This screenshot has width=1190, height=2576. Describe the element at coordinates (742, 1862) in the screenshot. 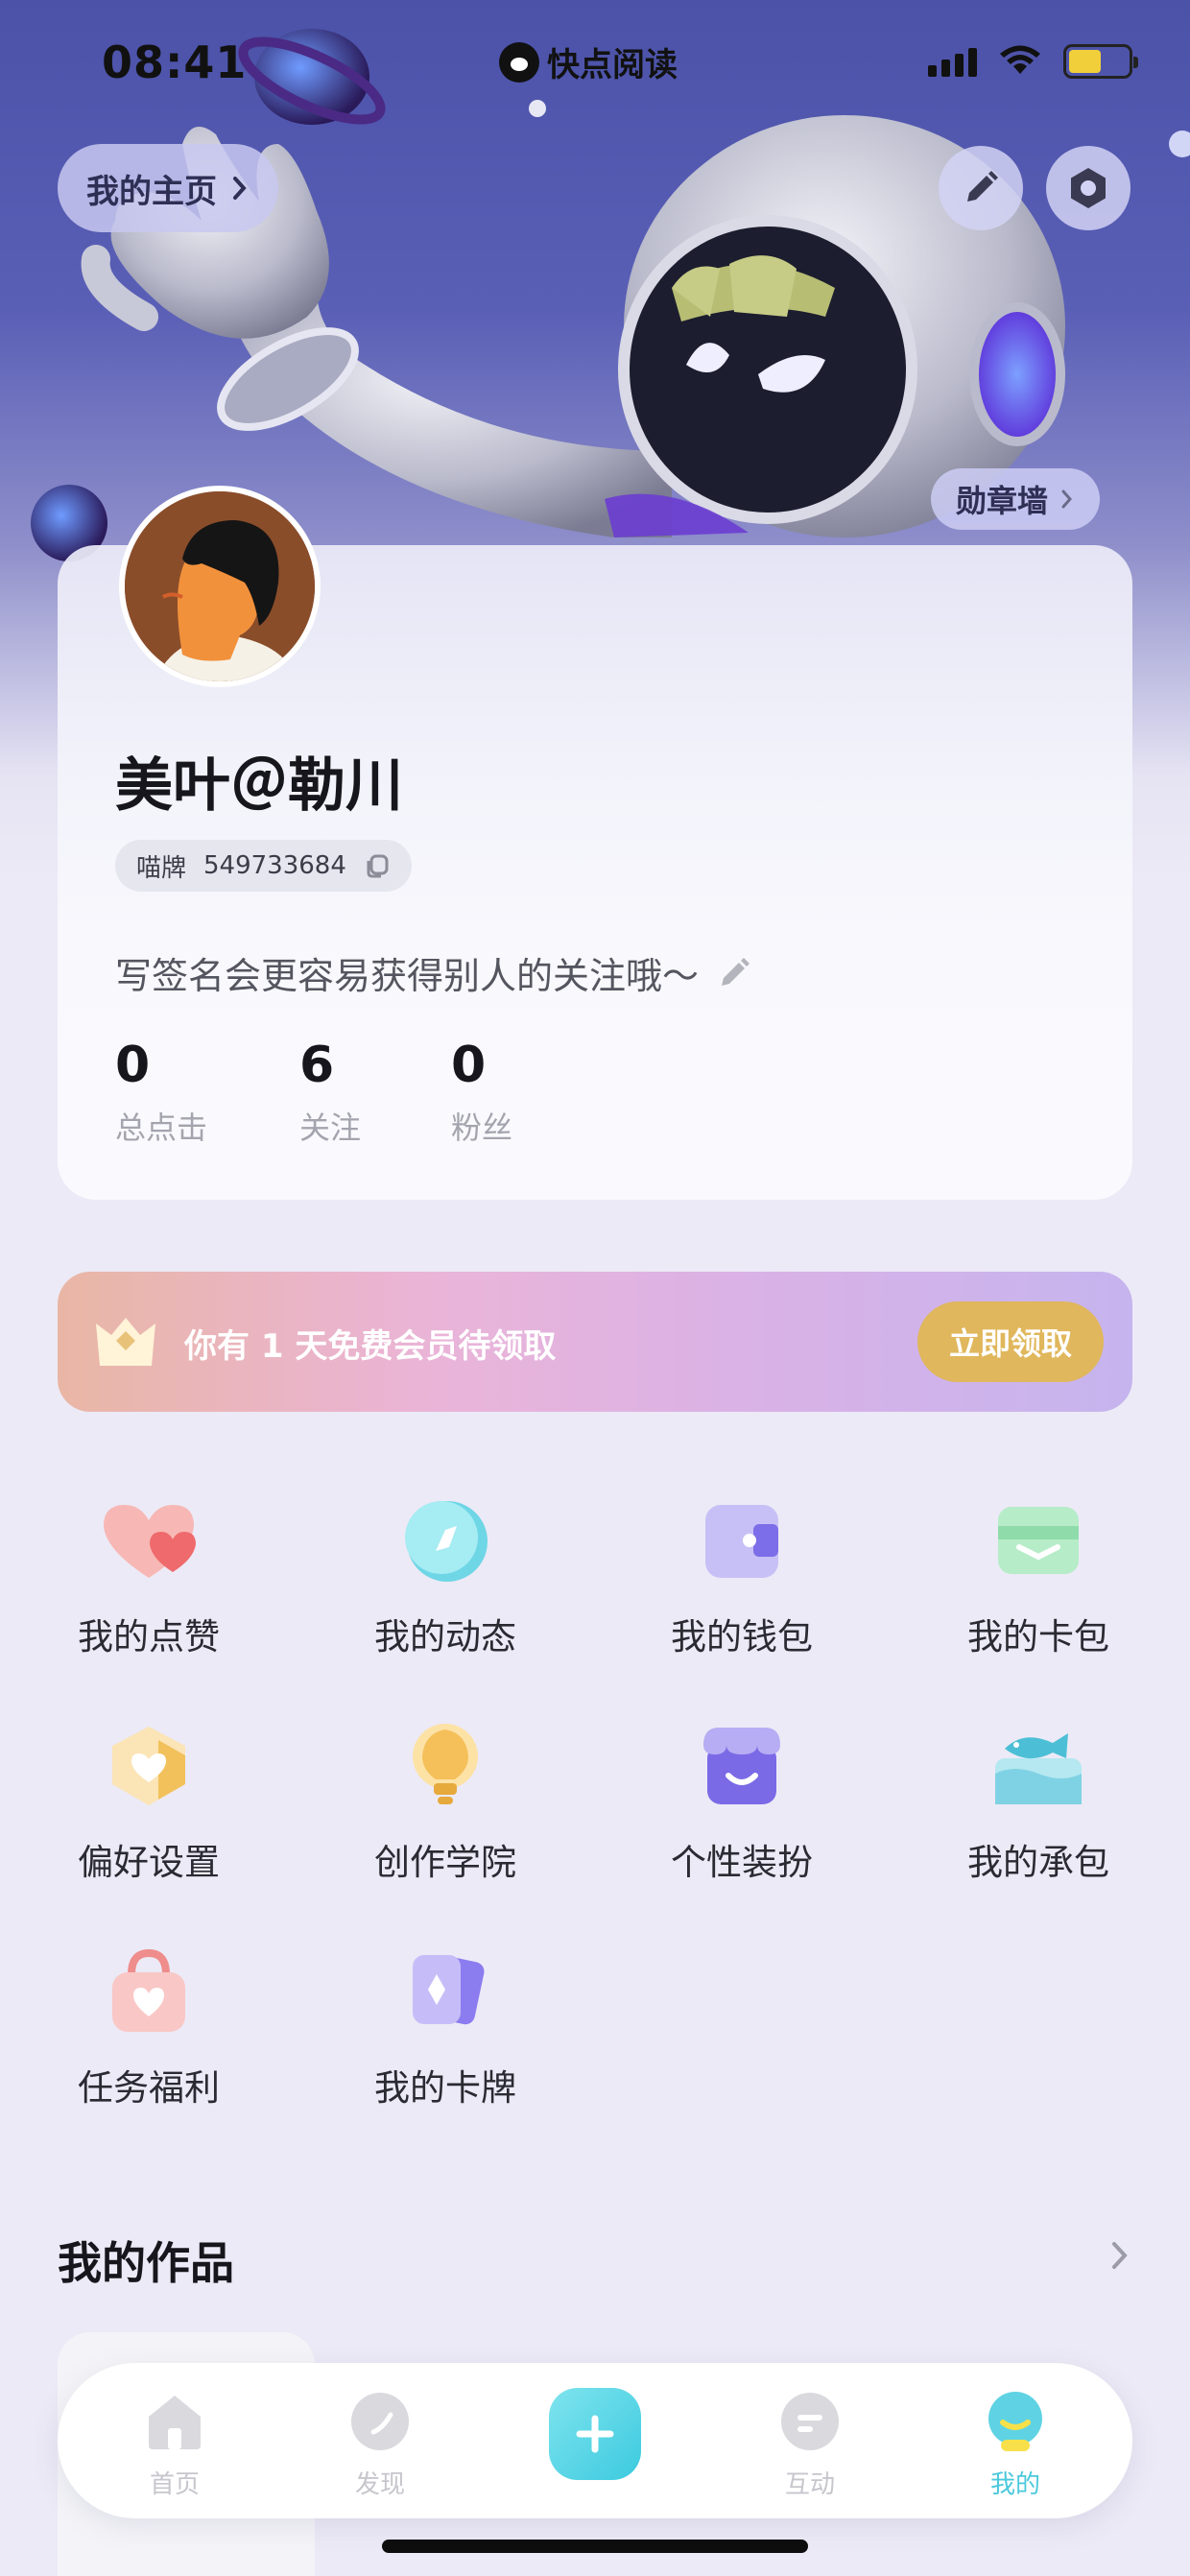

I see `menu-label: 个性装扮` at that location.